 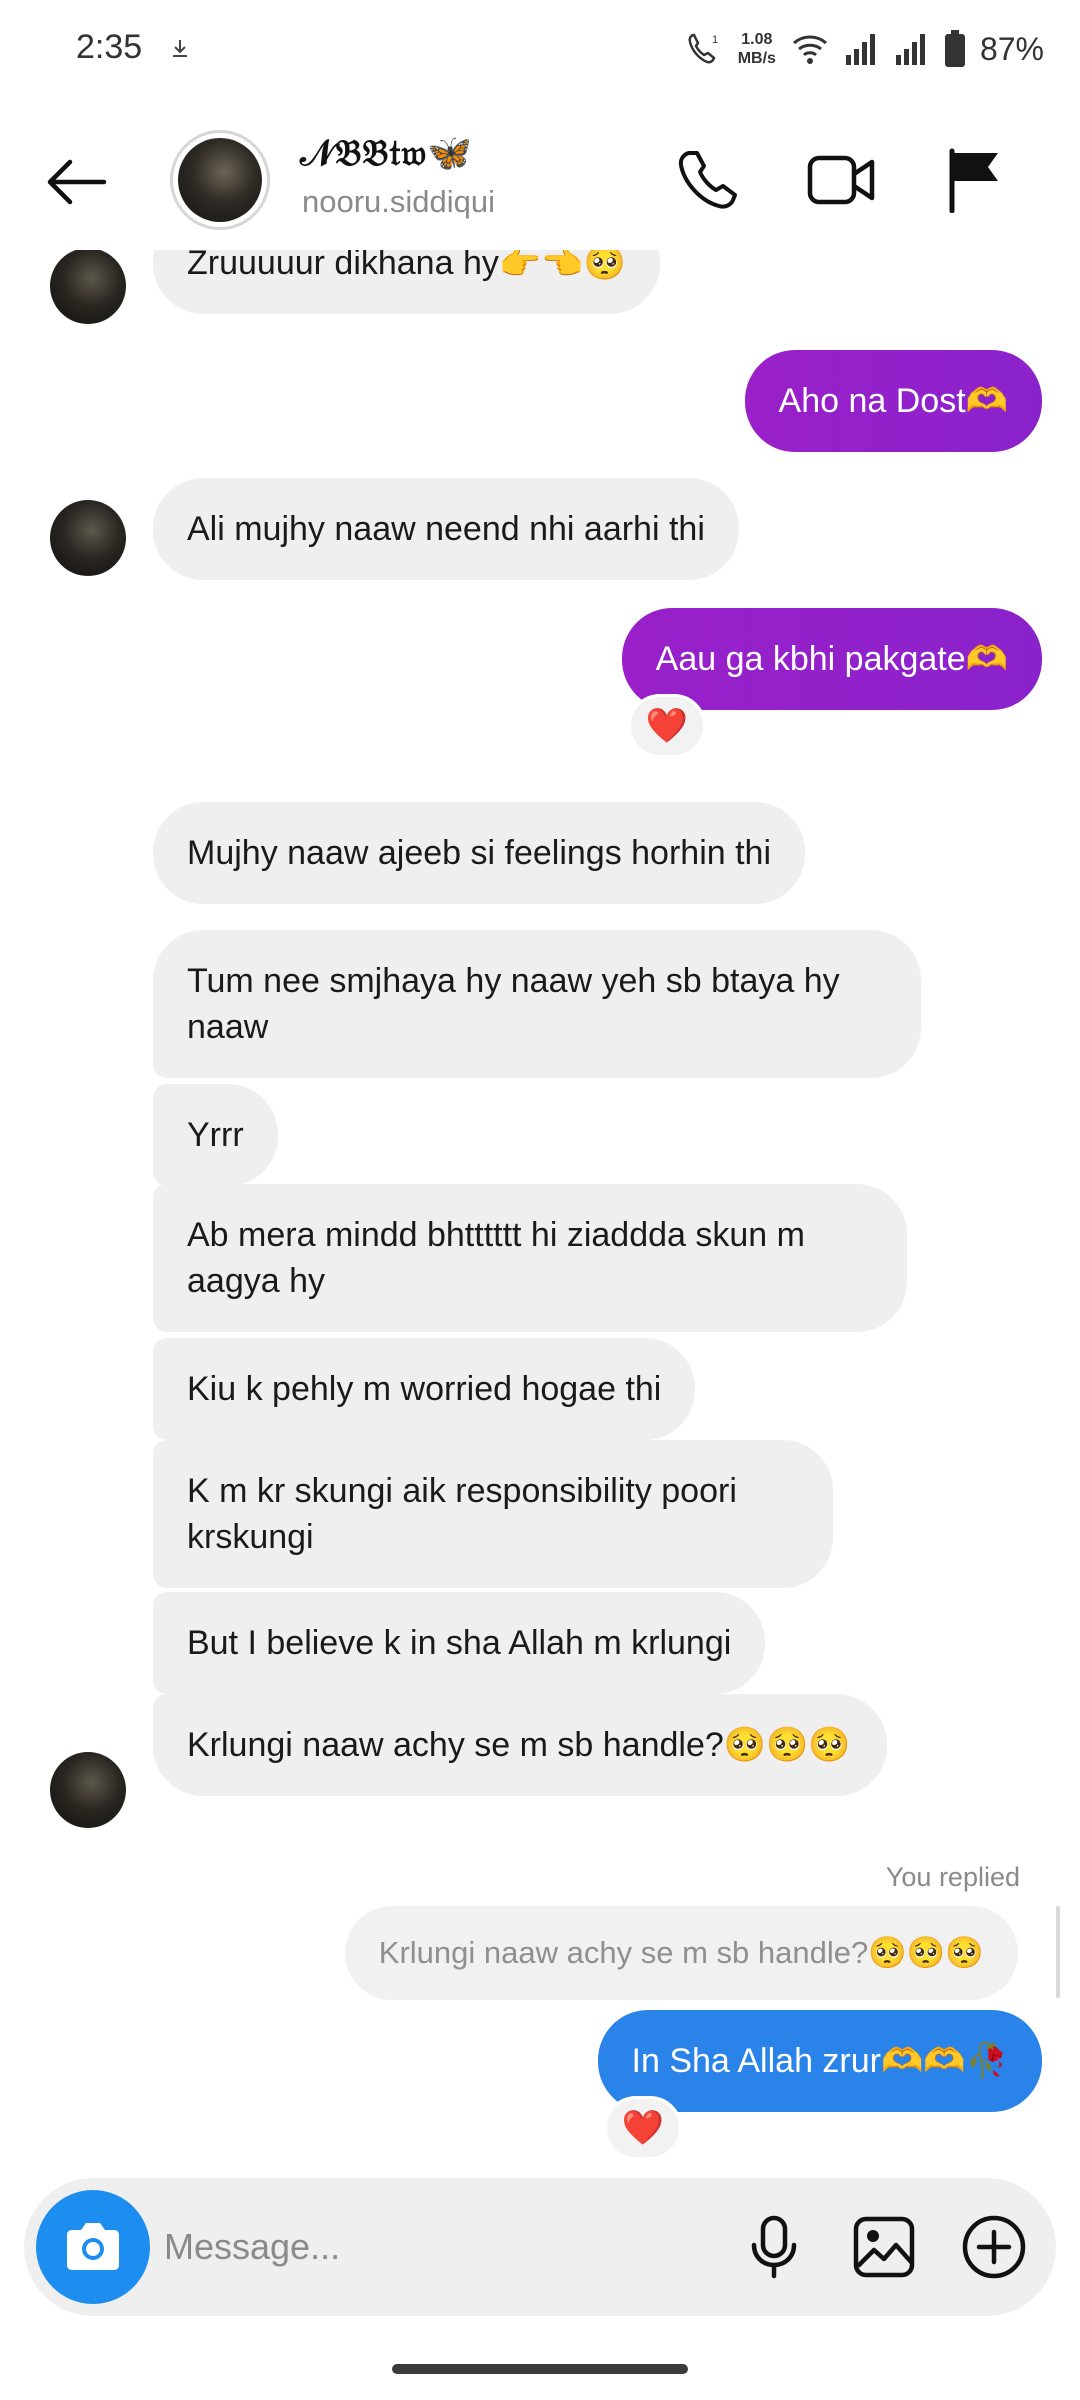 I want to click on you-replied-label: You replied, so click(x=952, y=1877).